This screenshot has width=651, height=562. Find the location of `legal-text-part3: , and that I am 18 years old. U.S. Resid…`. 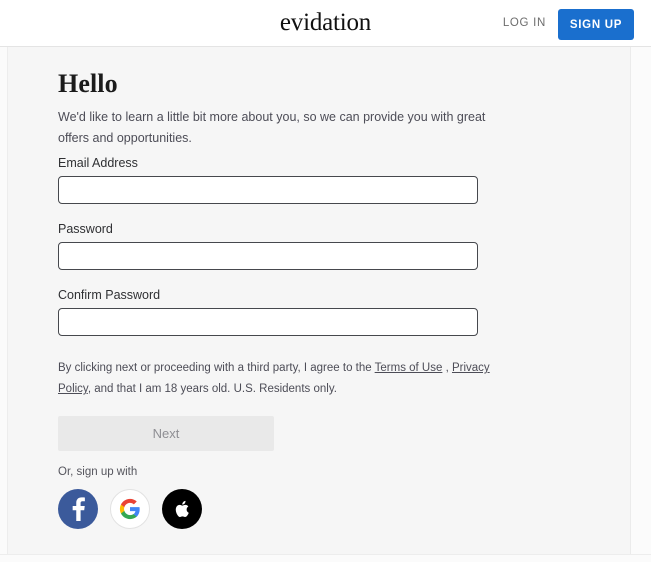

legal-text-part3: , and that I am 18 years old. U.S. Resid… is located at coordinates (212, 389).